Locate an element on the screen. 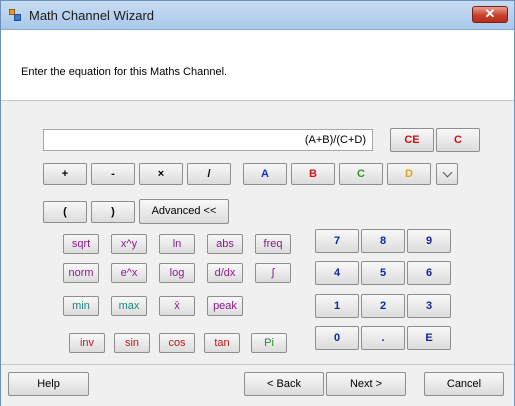 The width and height of the screenshot is (515, 406). open-paren-button: ( is located at coordinates (65, 212).